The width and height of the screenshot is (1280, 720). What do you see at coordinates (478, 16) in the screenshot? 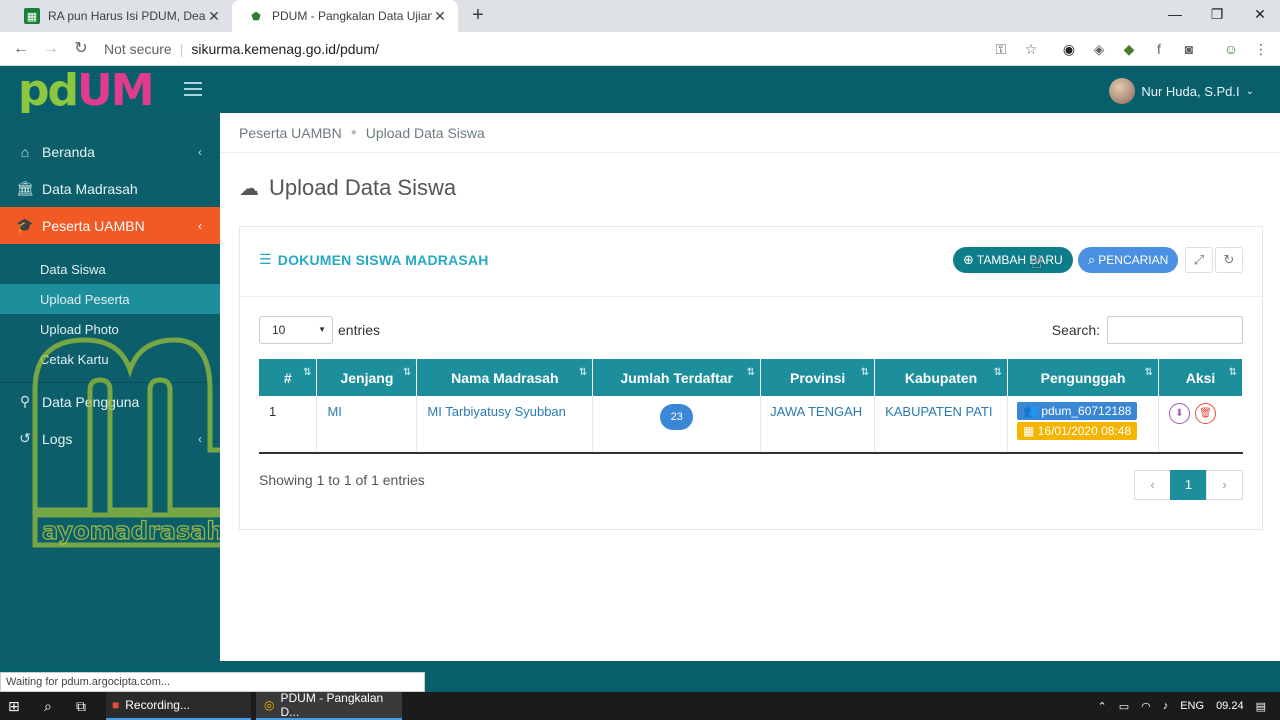
I see `new-tab-icon: +` at bounding box center [478, 16].